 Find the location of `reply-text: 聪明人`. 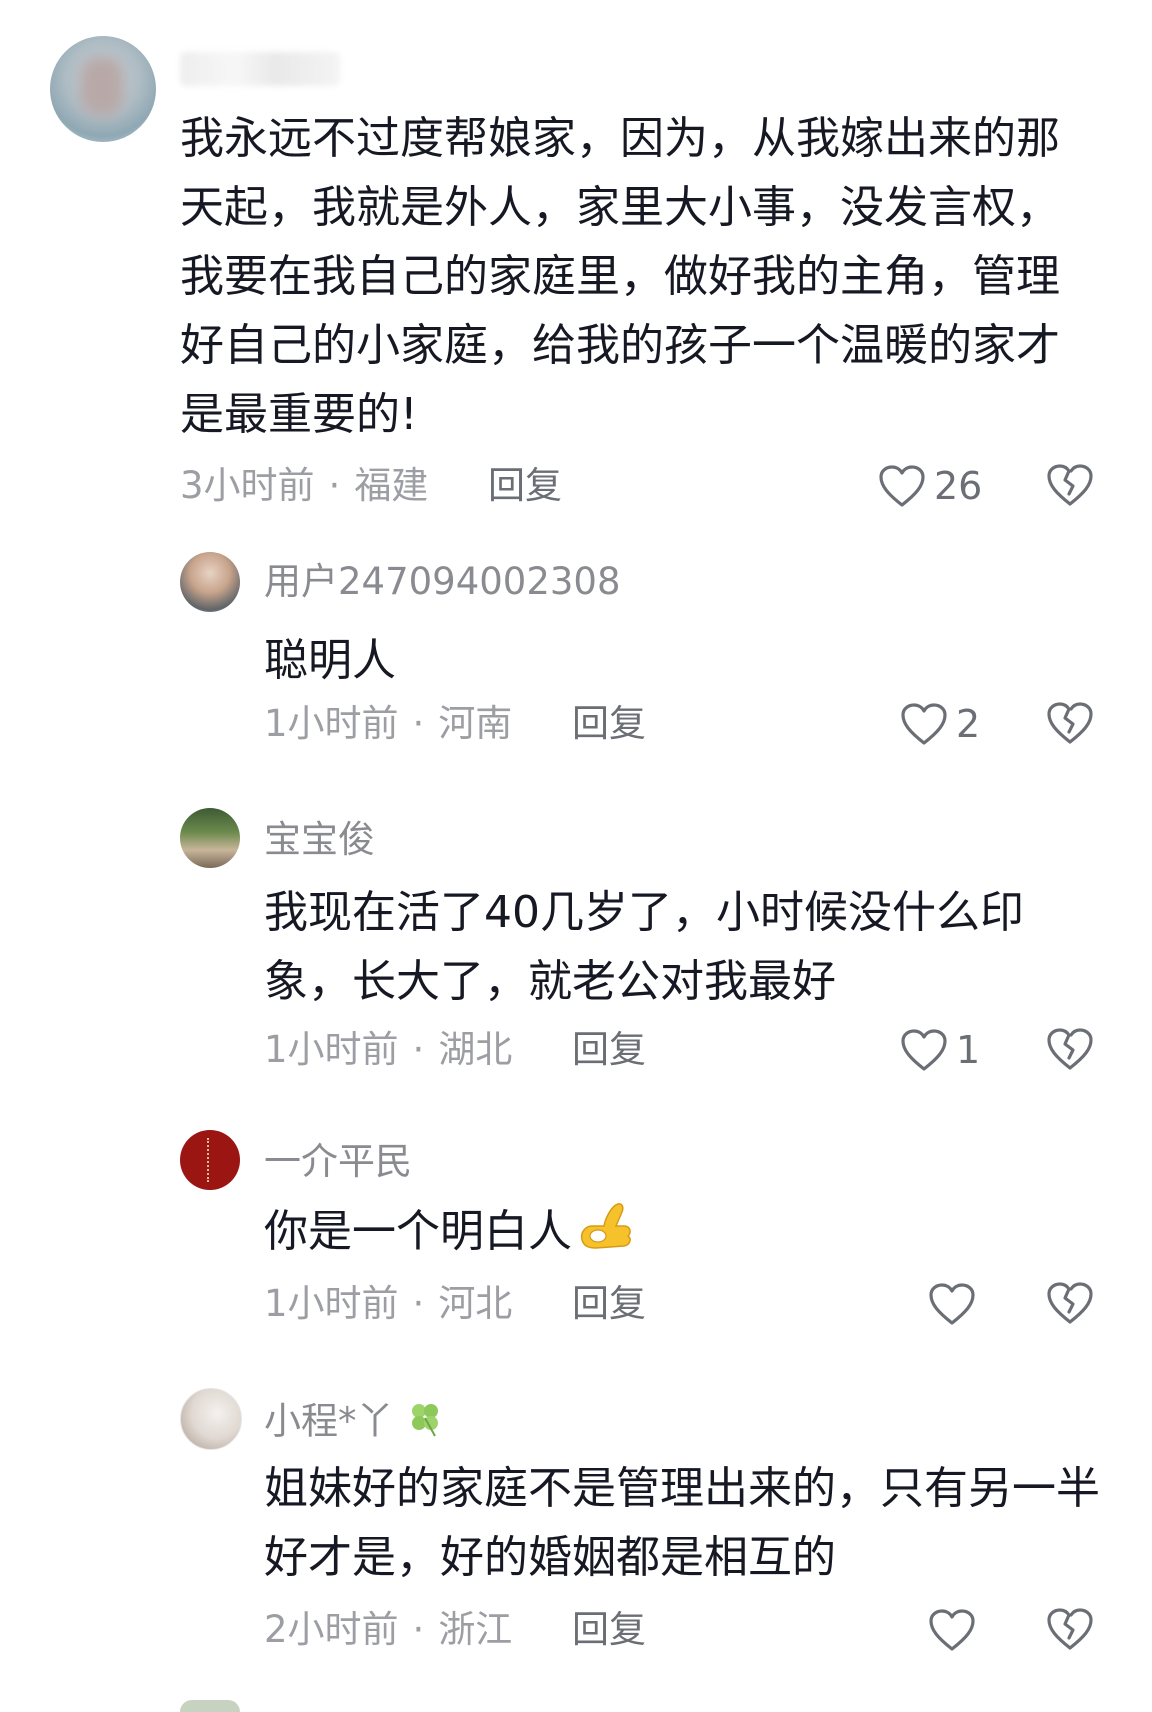

reply-text: 聪明人 is located at coordinates (330, 660).